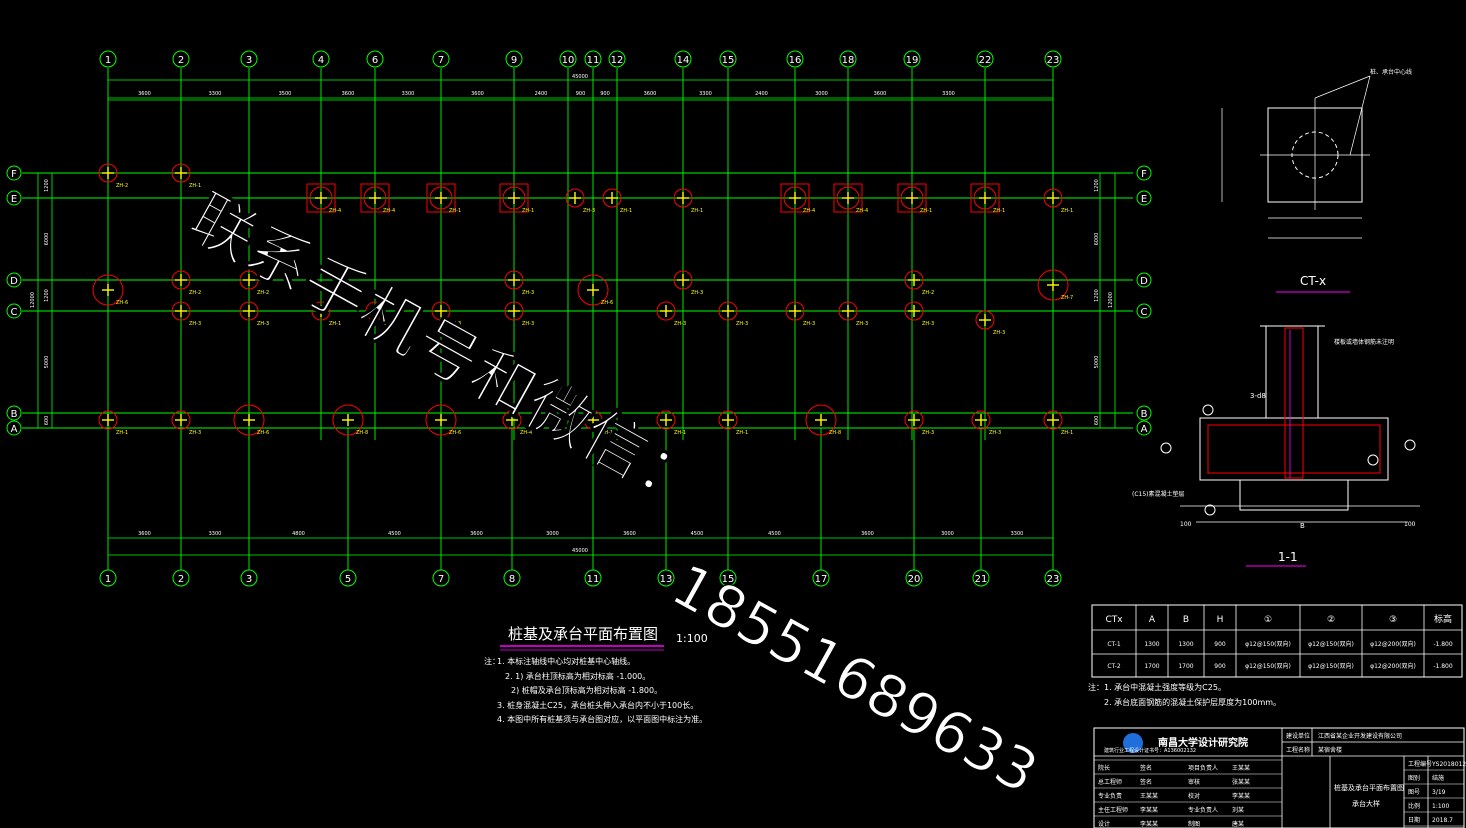 The image size is (1466, 828). What do you see at coordinates (1166, 448) in the screenshot?
I see `section-mark-3-left` at bounding box center [1166, 448].